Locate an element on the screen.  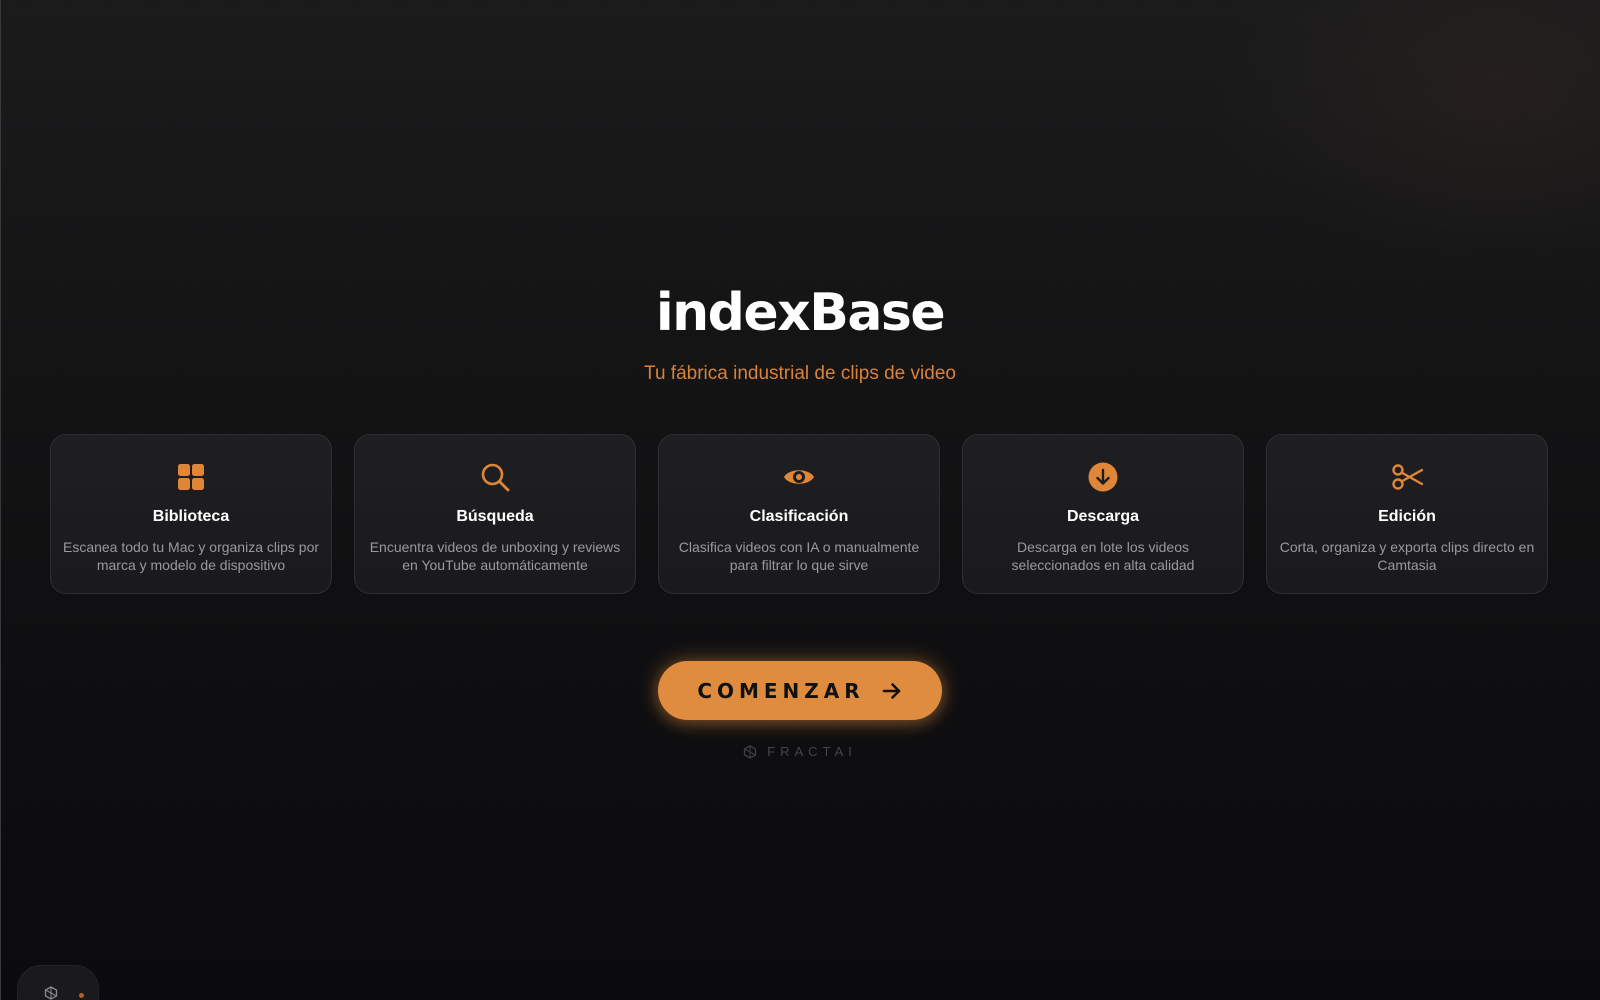
brand-footer: FRACTAI is located at coordinates (800, 751).